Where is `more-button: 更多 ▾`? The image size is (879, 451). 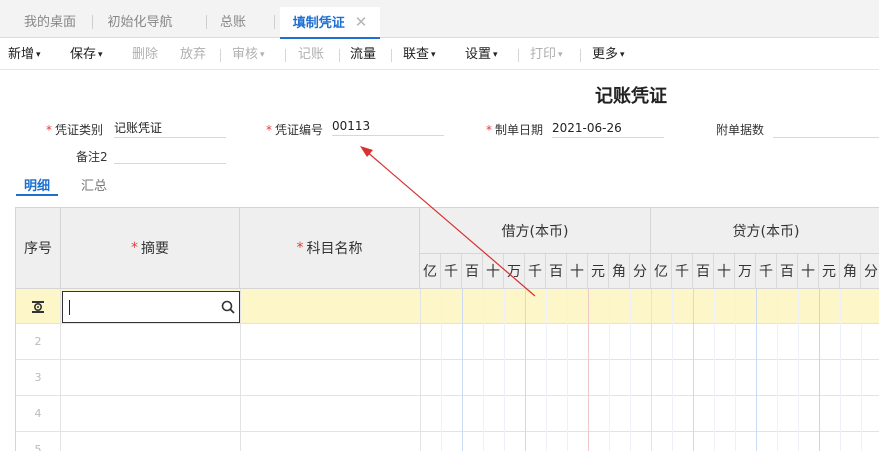 more-button: 更多 ▾ is located at coordinates (608, 54).